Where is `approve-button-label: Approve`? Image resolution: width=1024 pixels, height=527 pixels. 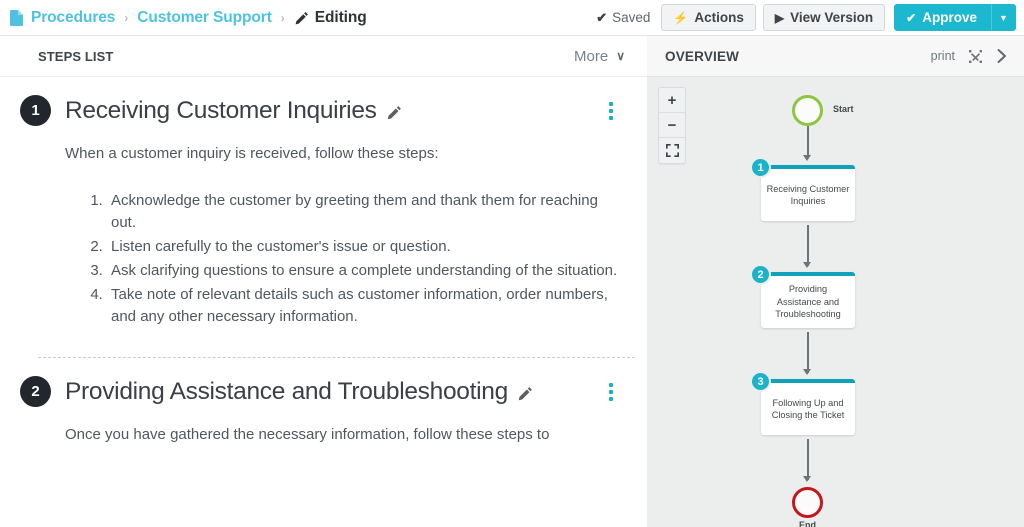
approve-button-label: Approve is located at coordinates (949, 17).